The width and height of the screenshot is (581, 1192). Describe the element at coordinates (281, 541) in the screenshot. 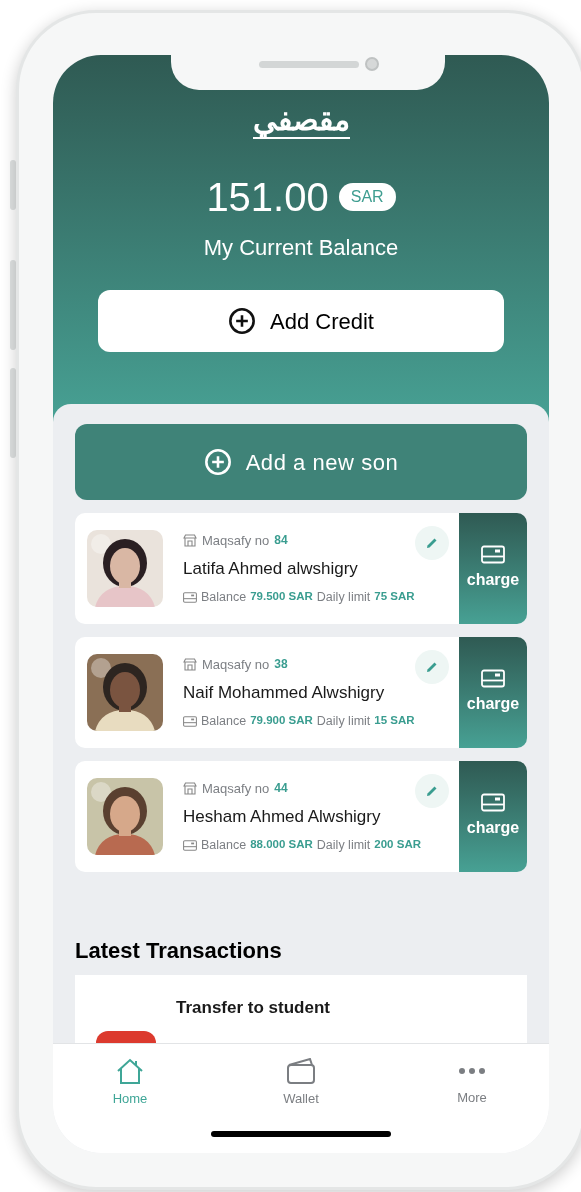

I see `maqsafy-number: 84` at that location.